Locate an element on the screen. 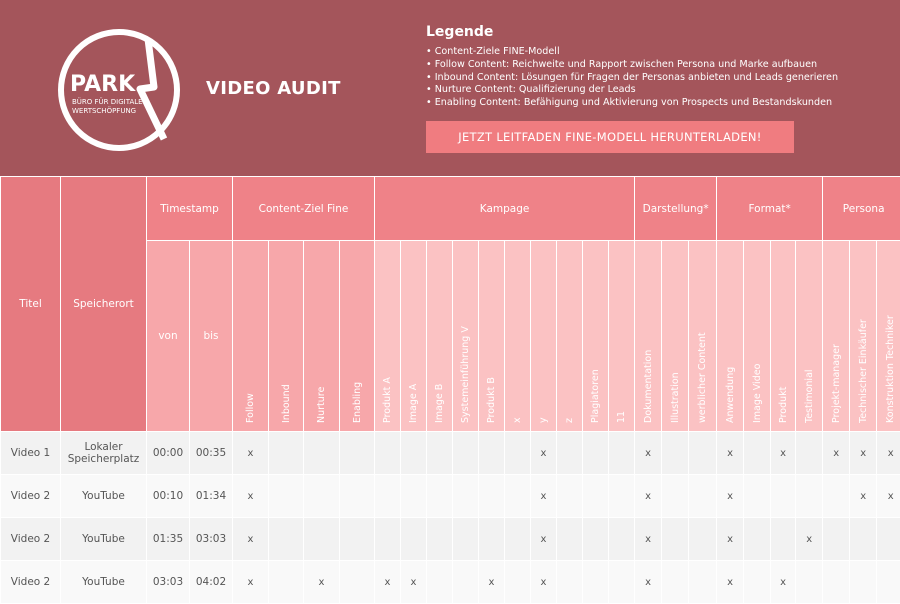 The width and height of the screenshot is (900, 604). column-header-label: Testimonial is located at coordinates (809, 334).